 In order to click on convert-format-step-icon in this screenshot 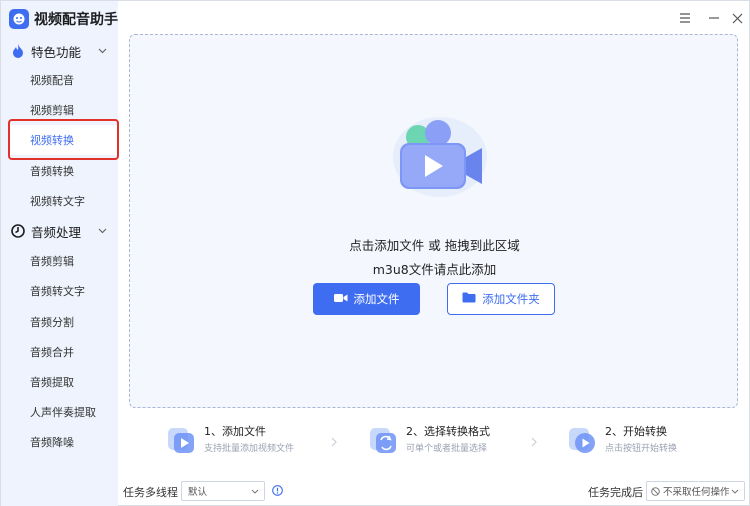, I will do `click(383, 440)`.